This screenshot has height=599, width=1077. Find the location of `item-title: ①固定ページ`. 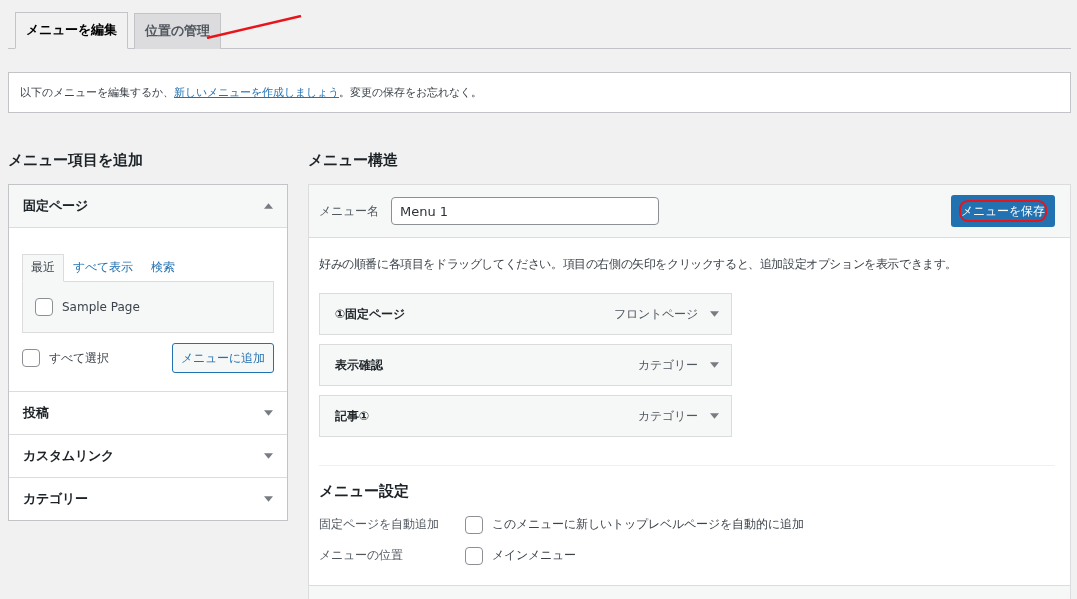

item-title: ①固定ページ is located at coordinates (370, 314).